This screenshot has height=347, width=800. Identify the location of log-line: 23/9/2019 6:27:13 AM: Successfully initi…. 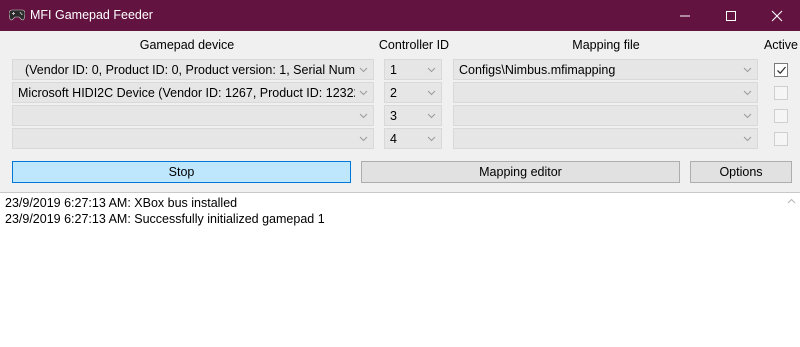
(165, 219).